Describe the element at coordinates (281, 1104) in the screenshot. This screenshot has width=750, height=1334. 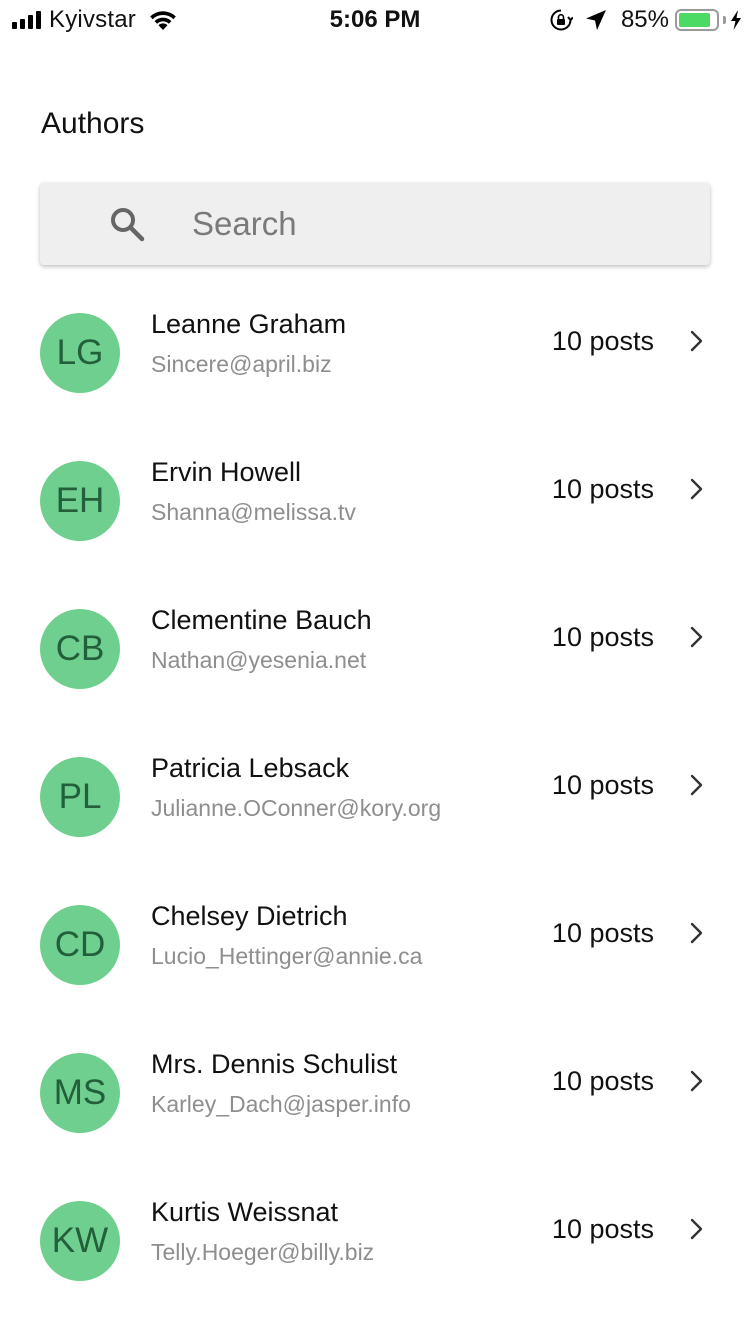
I see `author-email: Karley_Dach@jasper.info` at that location.